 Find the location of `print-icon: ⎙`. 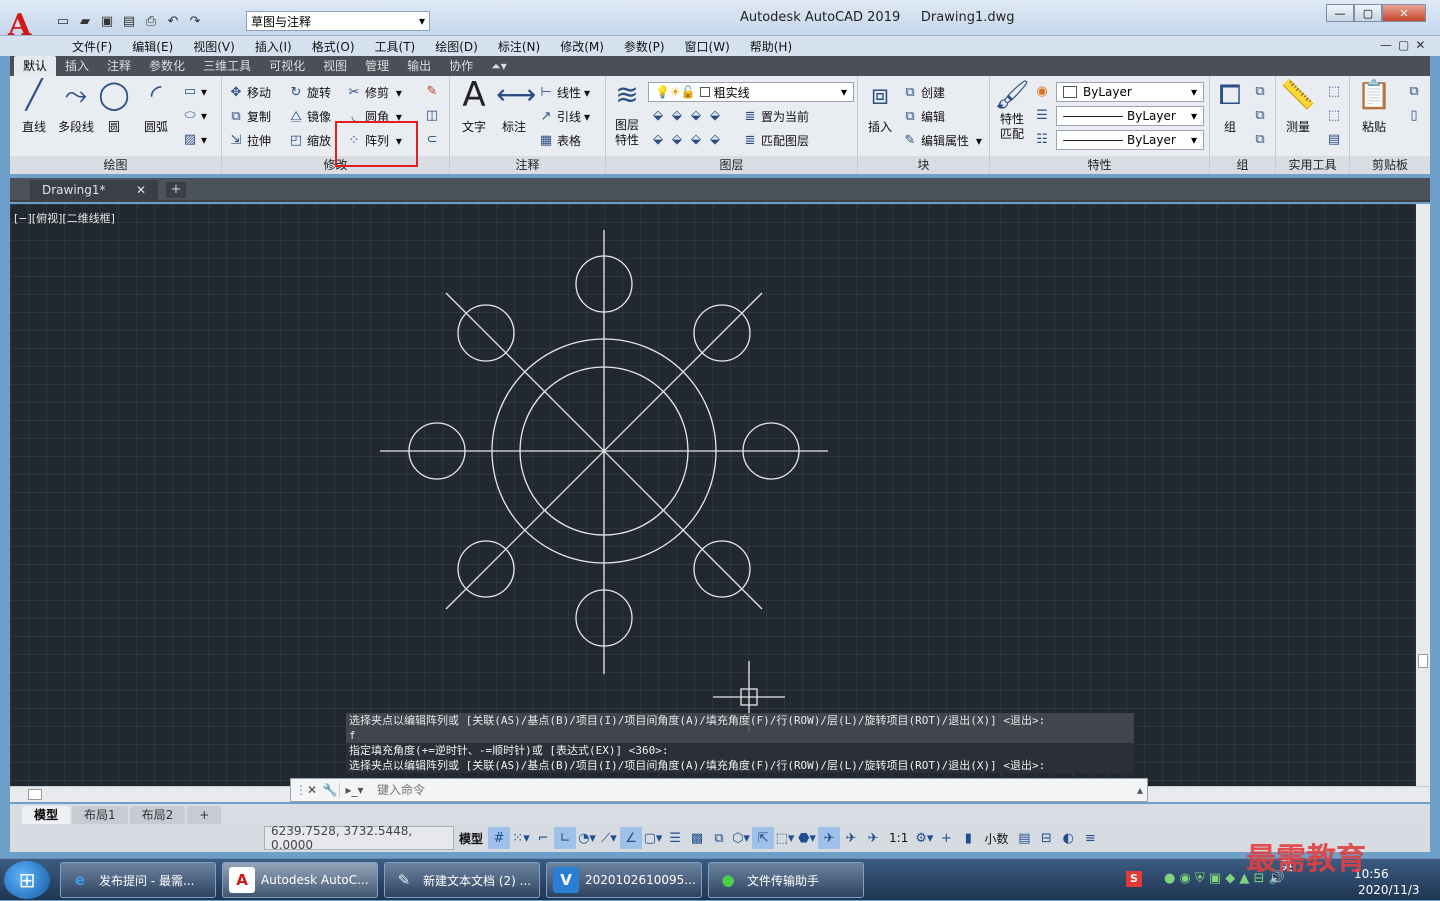

print-icon: ⎙ is located at coordinates (151, 21).